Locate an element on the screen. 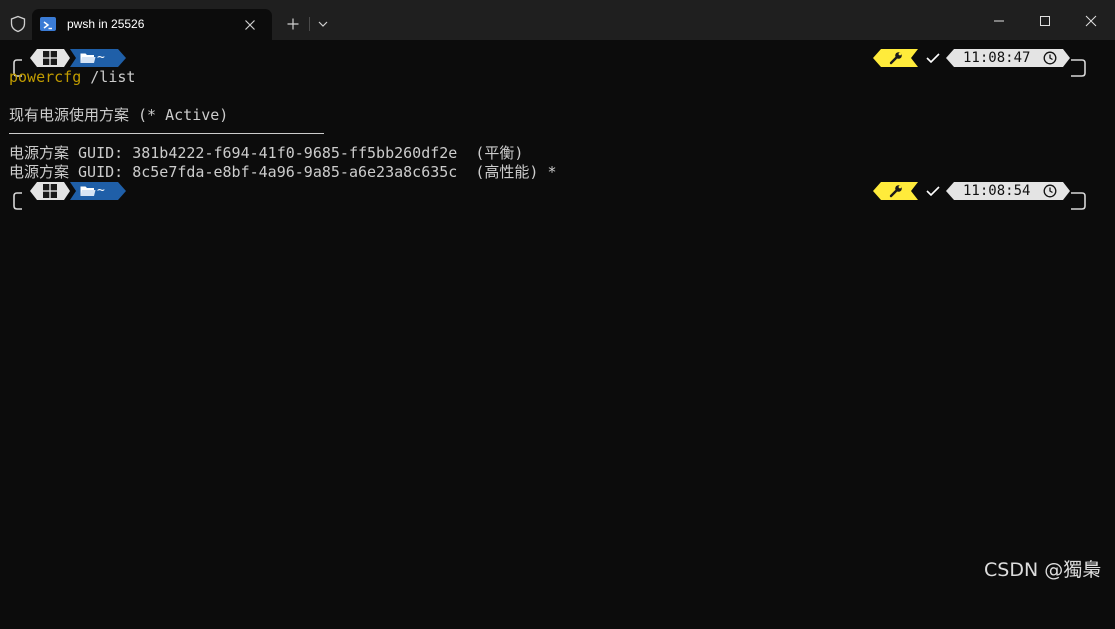 The height and width of the screenshot is (629, 1115). command-name: powercfg is located at coordinates (45, 77).